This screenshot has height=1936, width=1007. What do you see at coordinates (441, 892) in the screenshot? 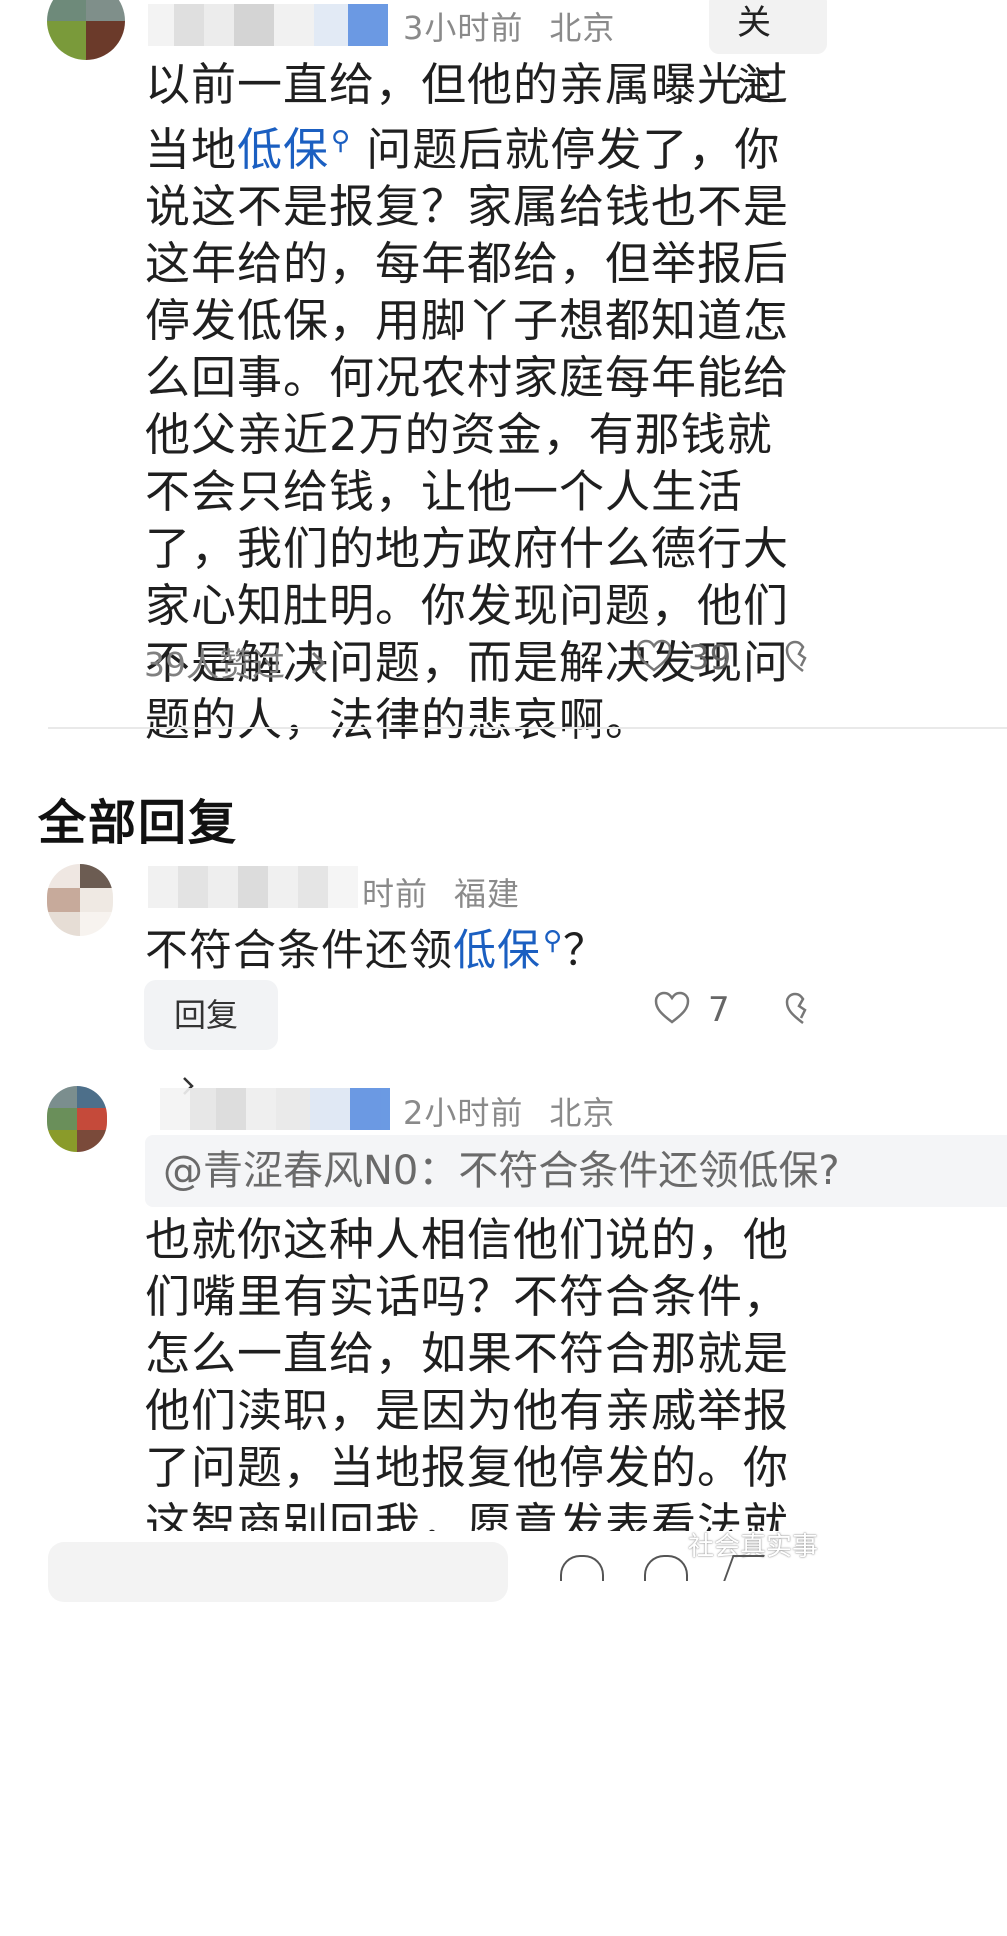
I see `reply-meta: 时前 福建` at bounding box center [441, 892].